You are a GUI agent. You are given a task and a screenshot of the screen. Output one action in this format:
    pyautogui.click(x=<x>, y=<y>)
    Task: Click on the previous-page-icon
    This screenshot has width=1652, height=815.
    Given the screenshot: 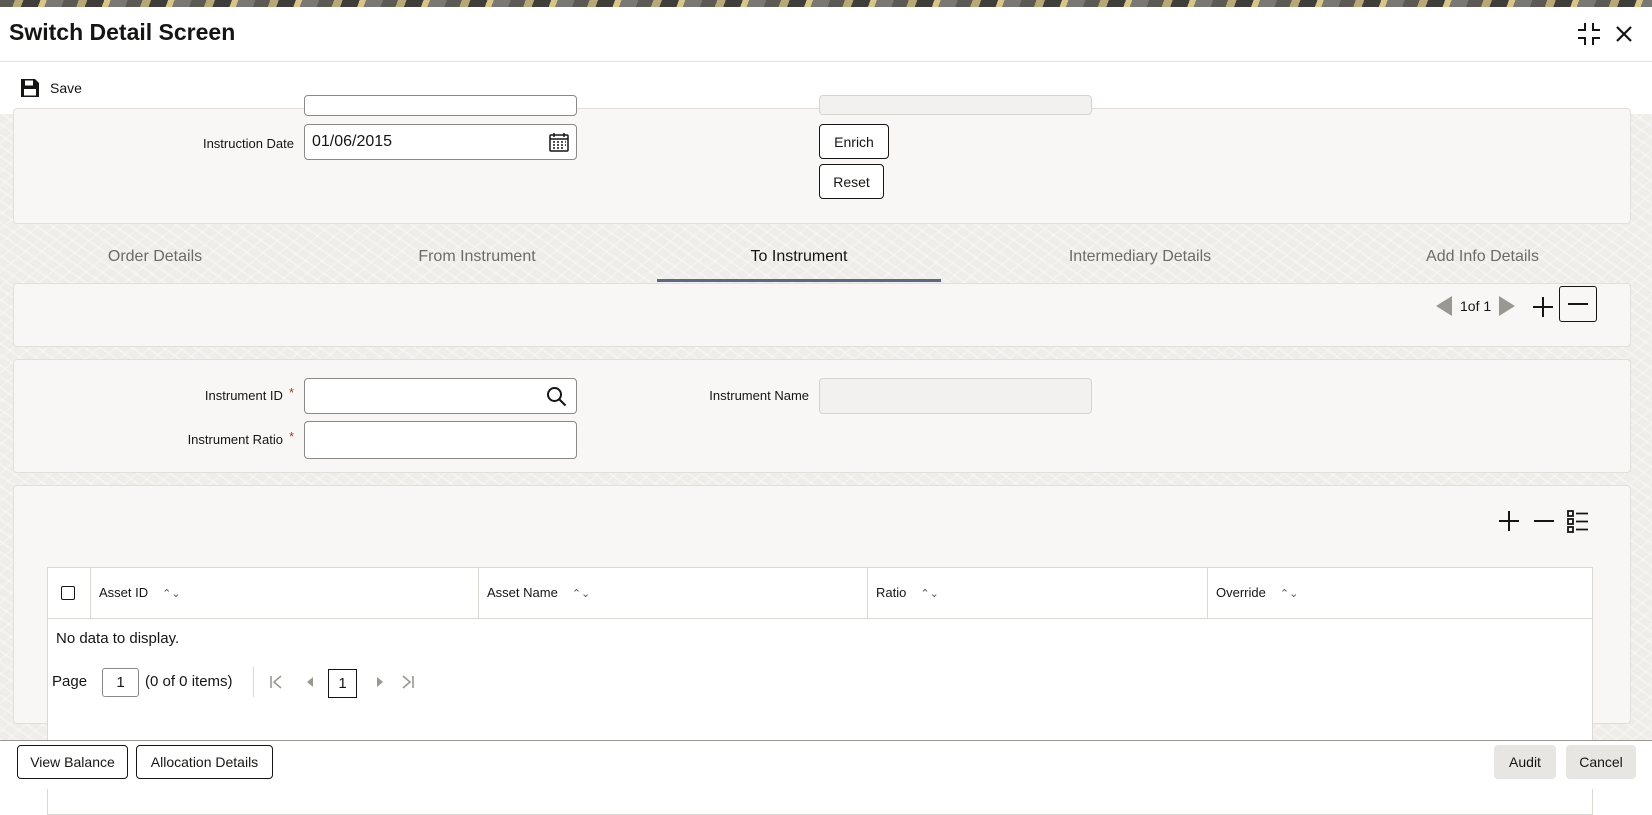 What is the action you would take?
    pyautogui.click(x=310, y=682)
    